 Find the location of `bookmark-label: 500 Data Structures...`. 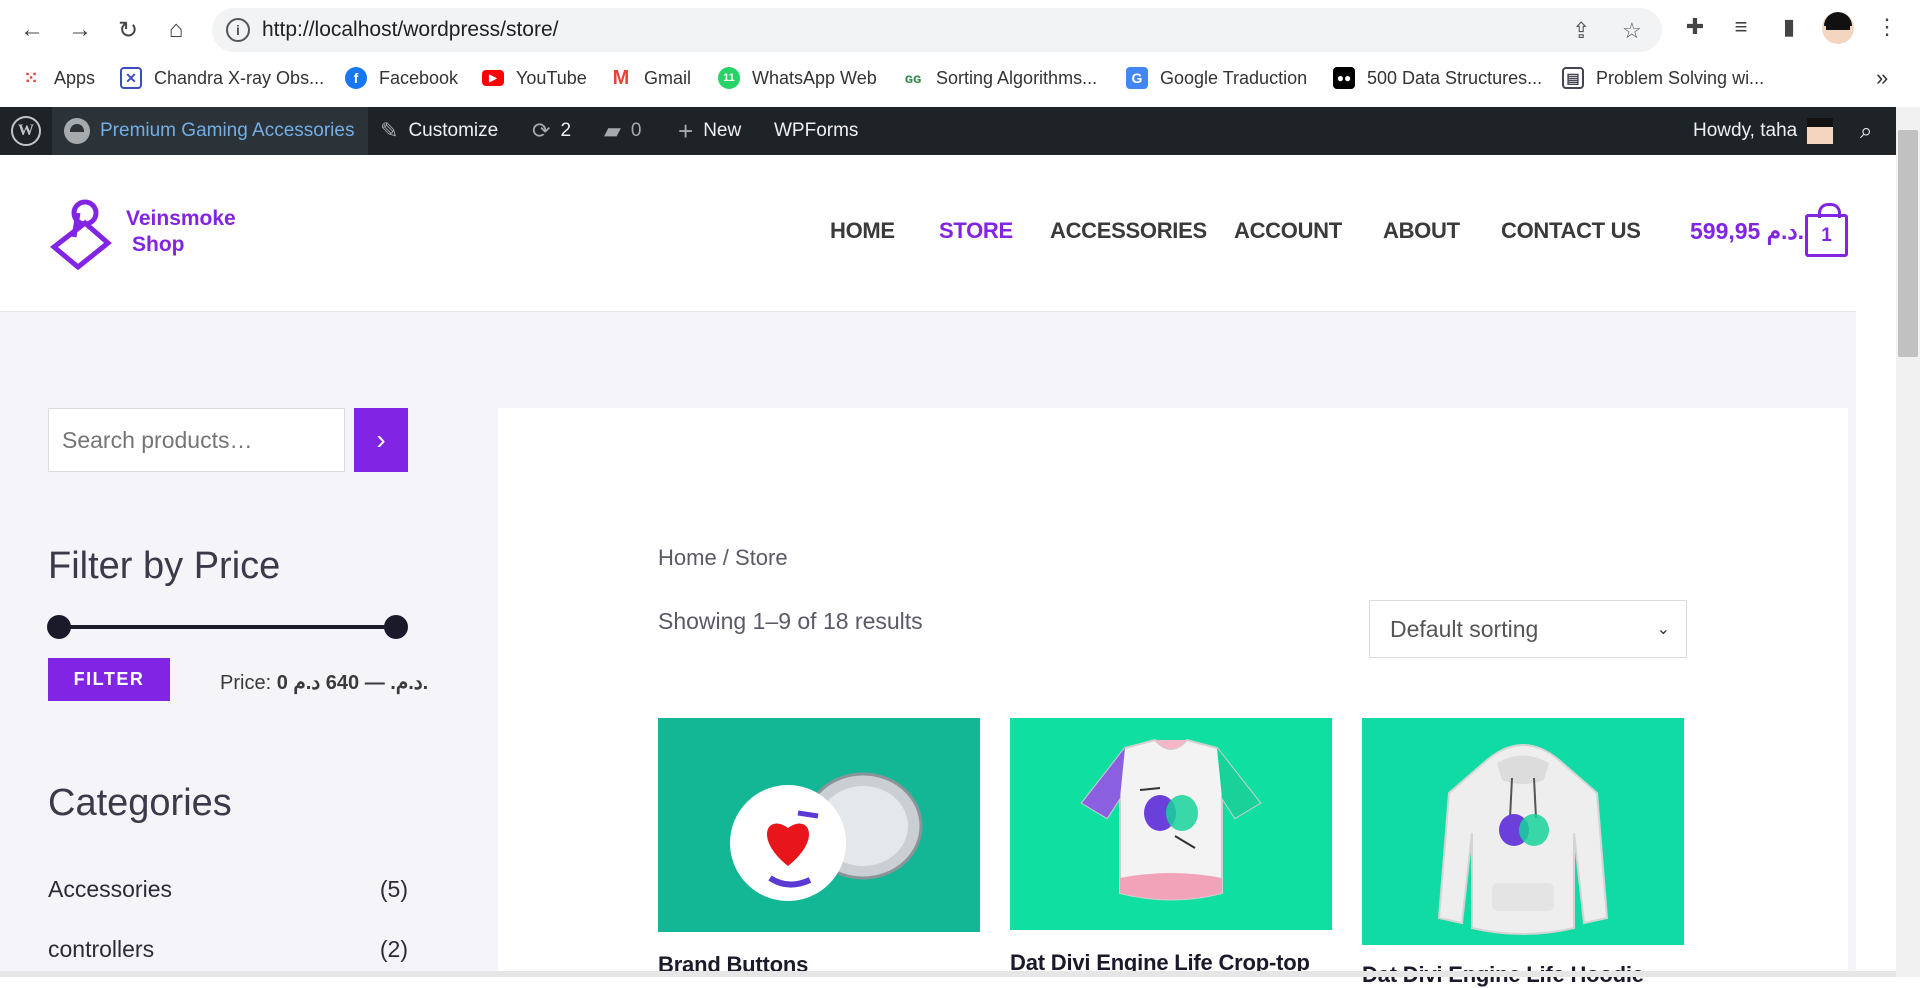

bookmark-label: 500 Data Structures... is located at coordinates (1455, 77).